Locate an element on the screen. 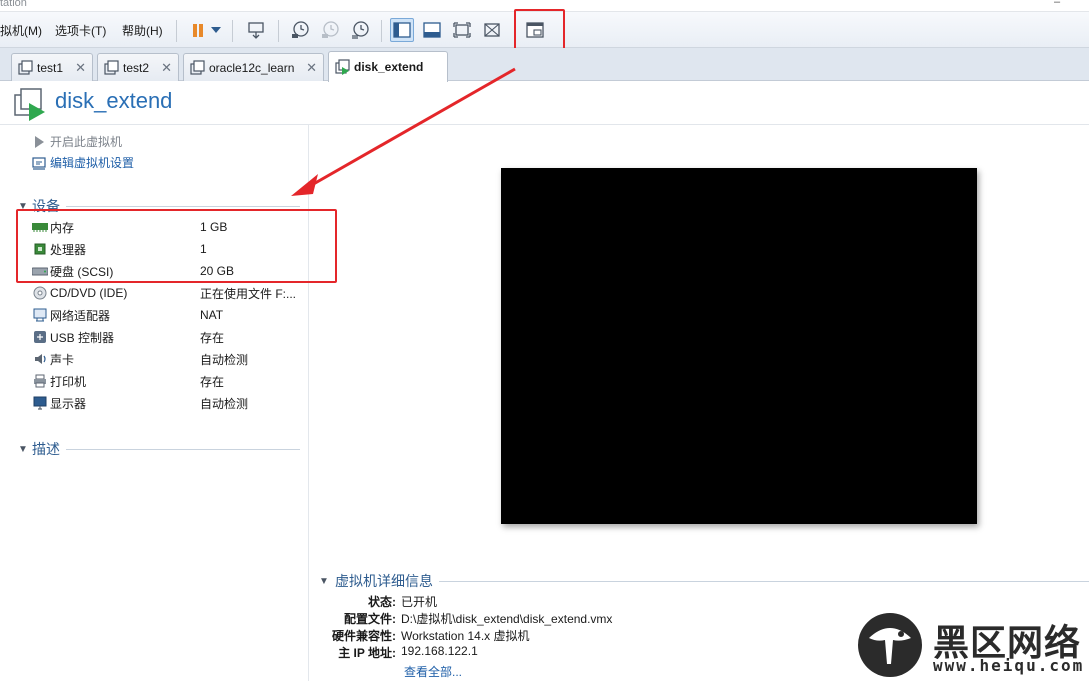  tab-label: test1 is located at coordinates (50, 67).